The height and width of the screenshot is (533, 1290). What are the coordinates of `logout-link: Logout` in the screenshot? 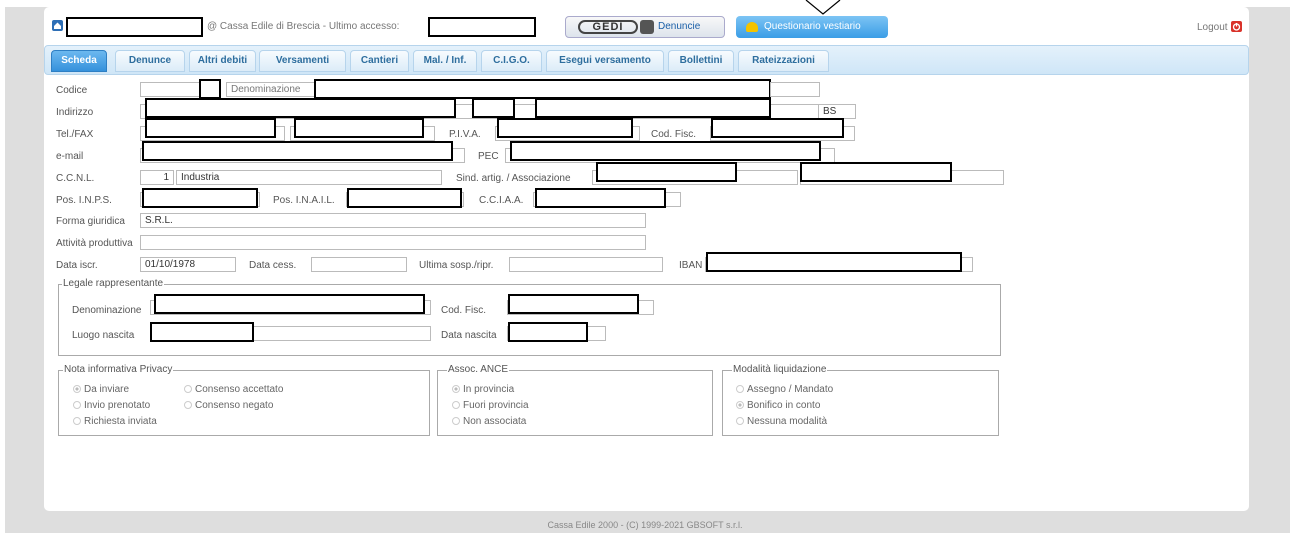 It's located at (1212, 27).